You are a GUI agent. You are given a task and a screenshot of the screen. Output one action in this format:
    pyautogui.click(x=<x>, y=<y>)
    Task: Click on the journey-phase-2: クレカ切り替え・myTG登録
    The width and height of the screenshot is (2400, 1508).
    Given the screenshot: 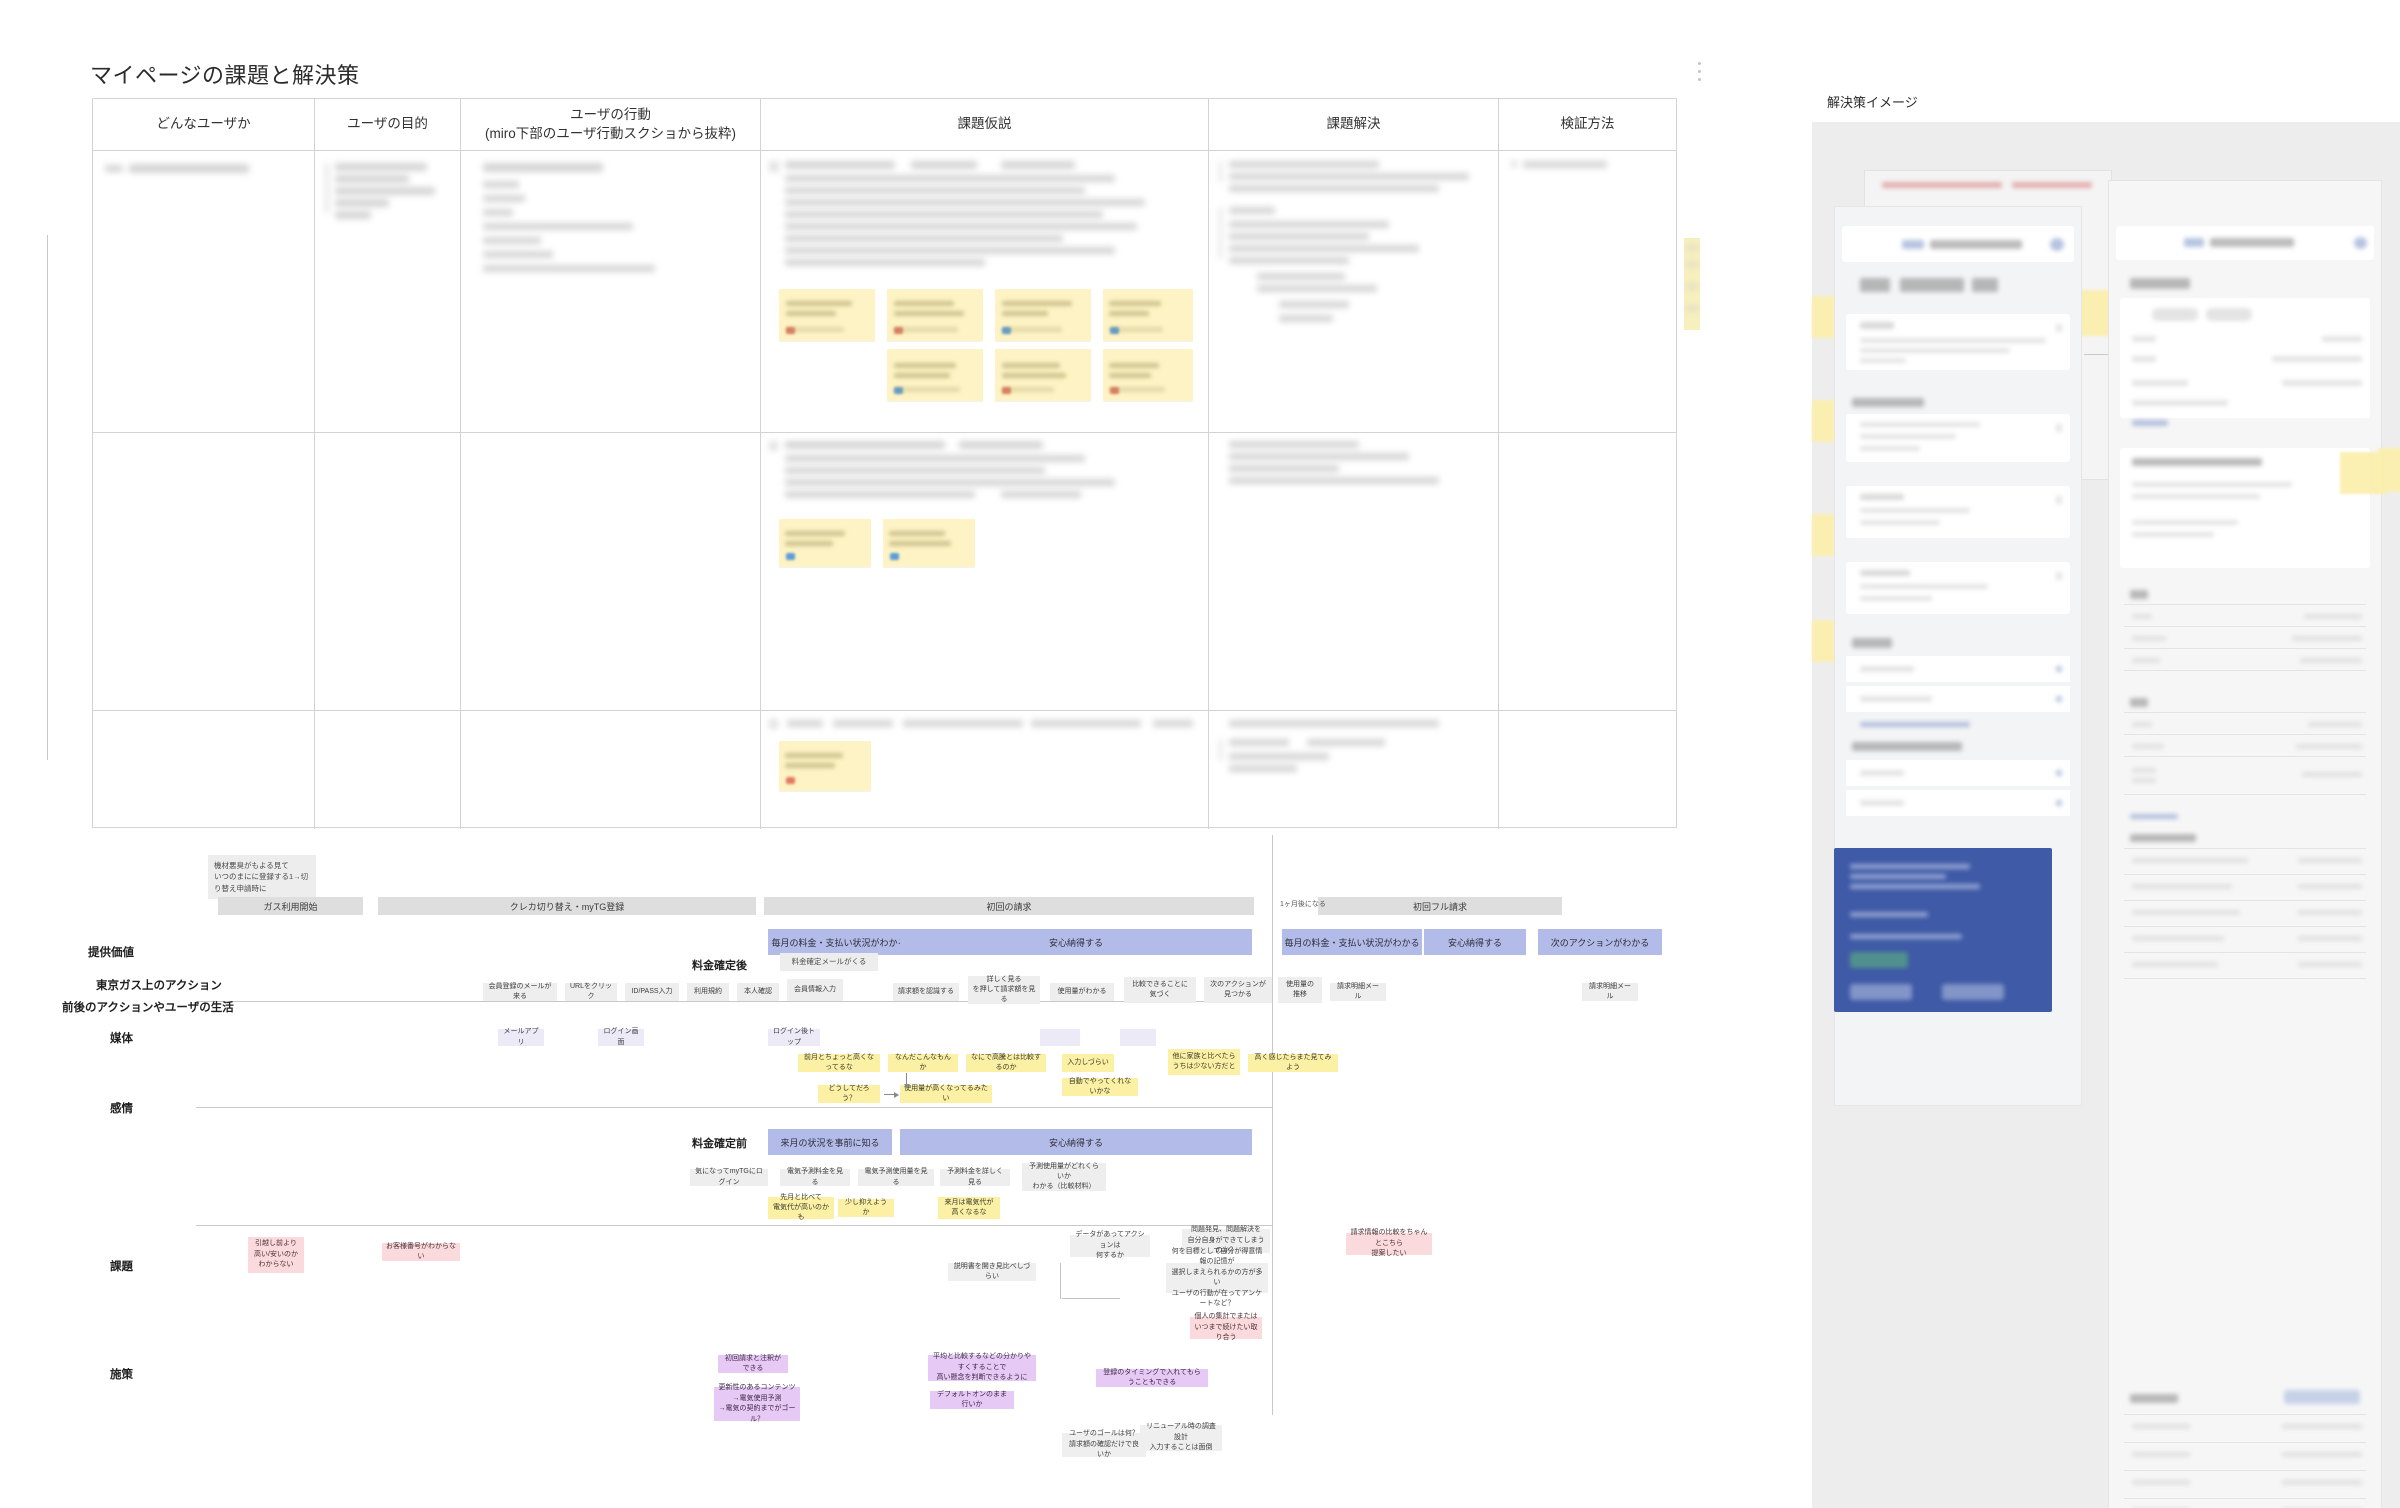 What is the action you would take?
    pyautogui.click(x=567, y=906)
    